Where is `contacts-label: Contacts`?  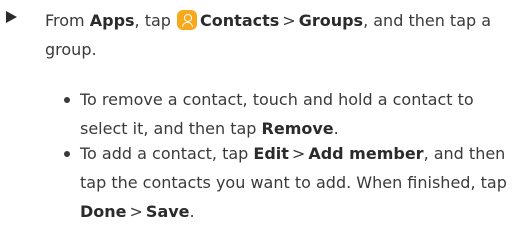 contacts-label: Contacts is located at coordinates (240, 20).